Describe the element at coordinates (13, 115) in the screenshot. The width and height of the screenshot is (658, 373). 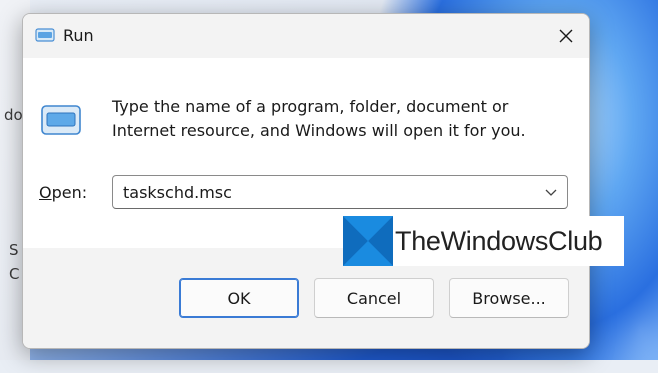
I see `desktop-text-fragment: do` at that location.